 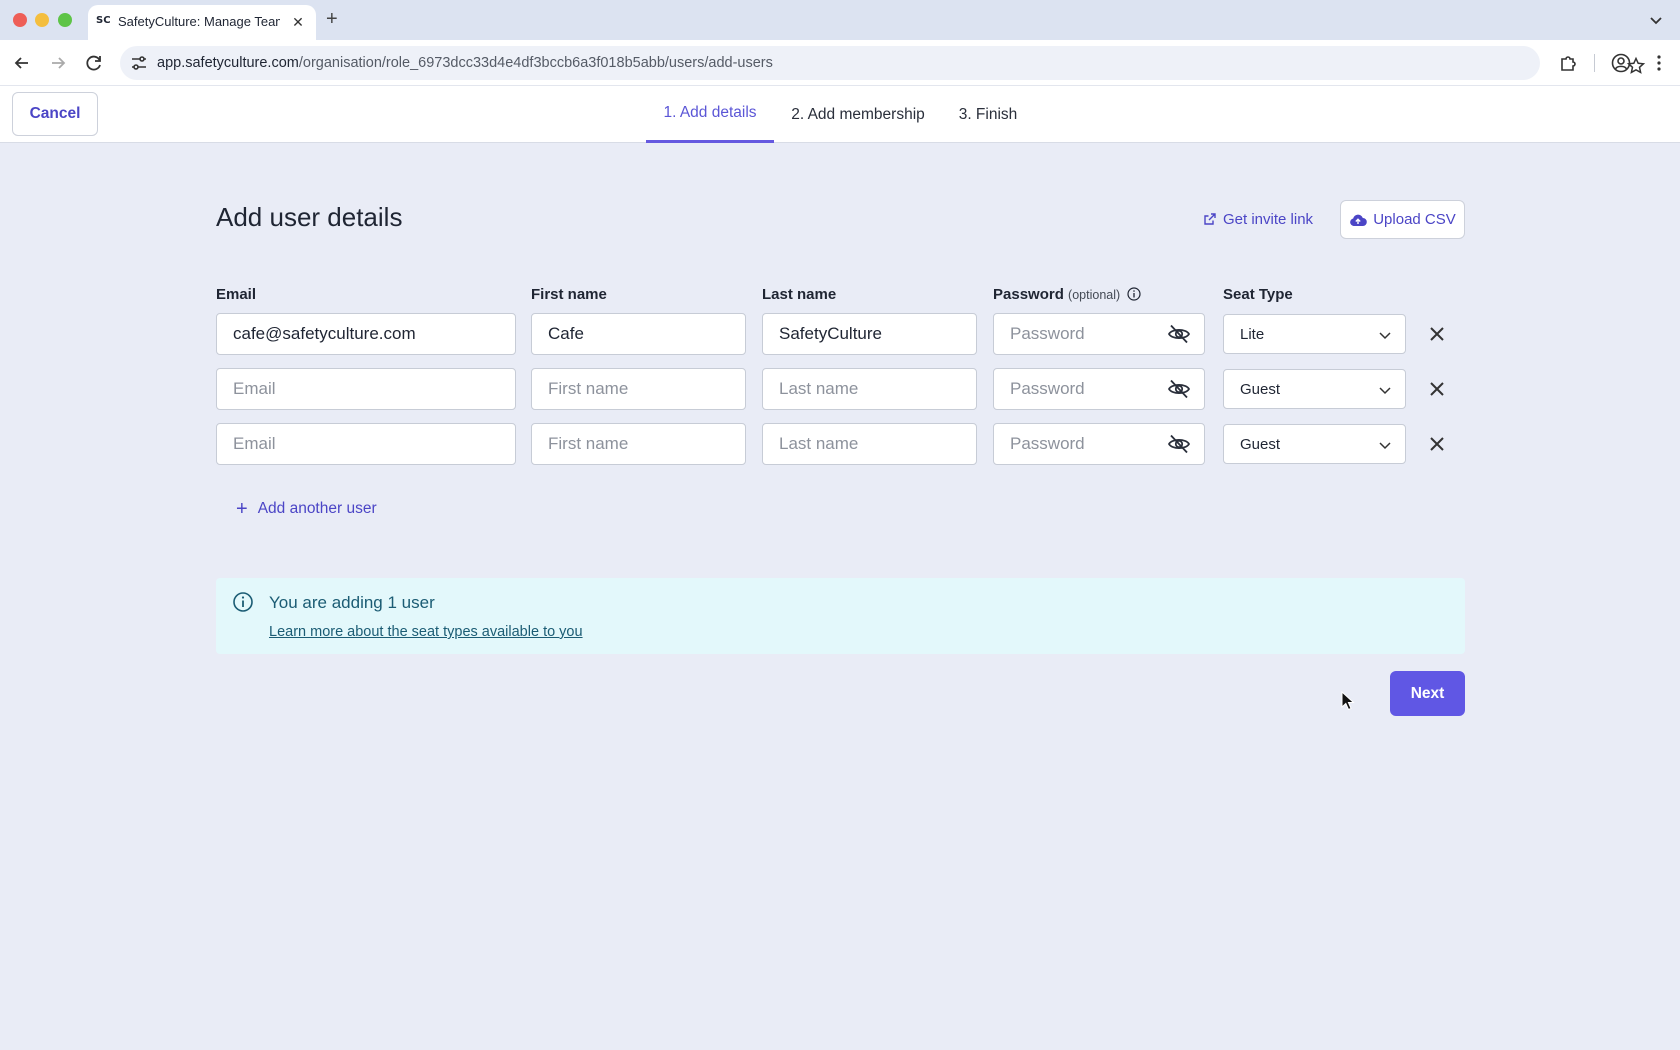 I want to click on browser-tab-active: SC SafetyCulture: Manage Teams ✕, so click(x=202, y=22).